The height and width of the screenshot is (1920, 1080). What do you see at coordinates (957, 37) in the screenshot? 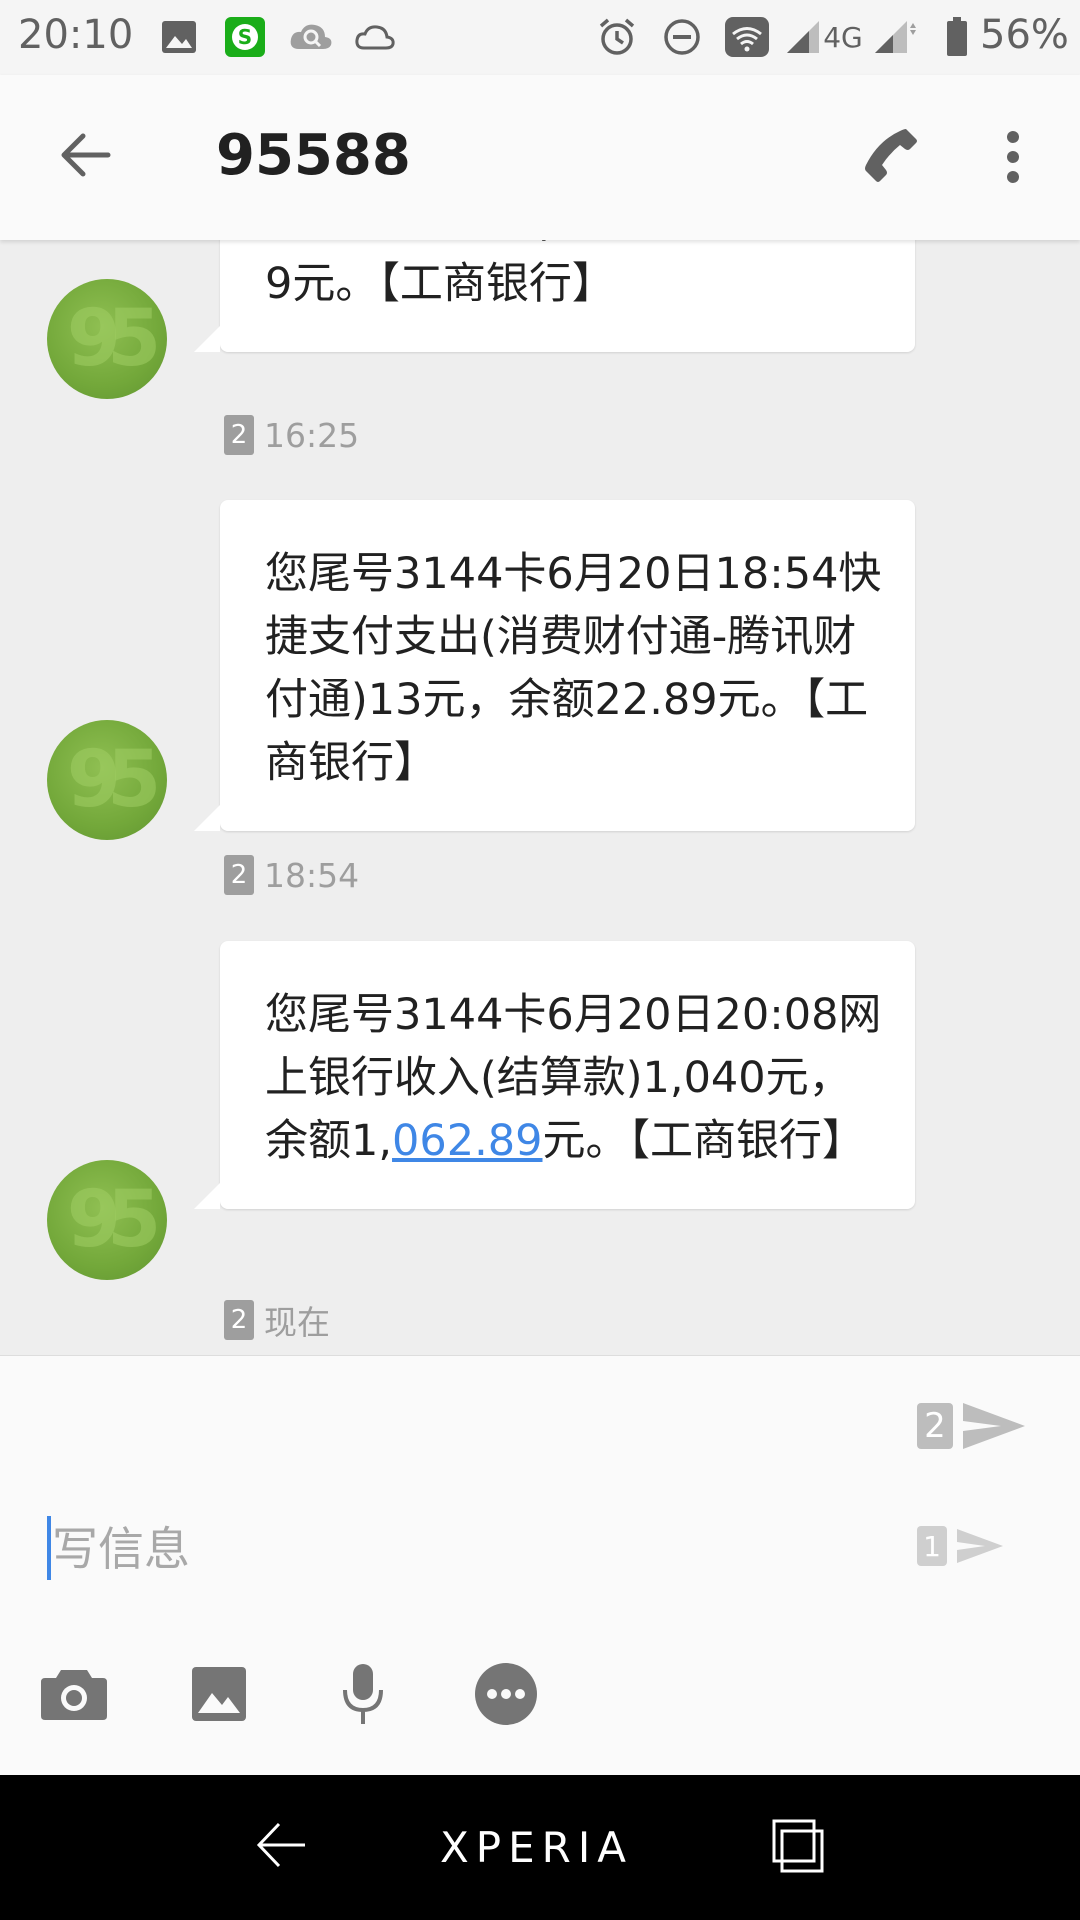
I see `battery-icon` at bounding box center [957, 37].